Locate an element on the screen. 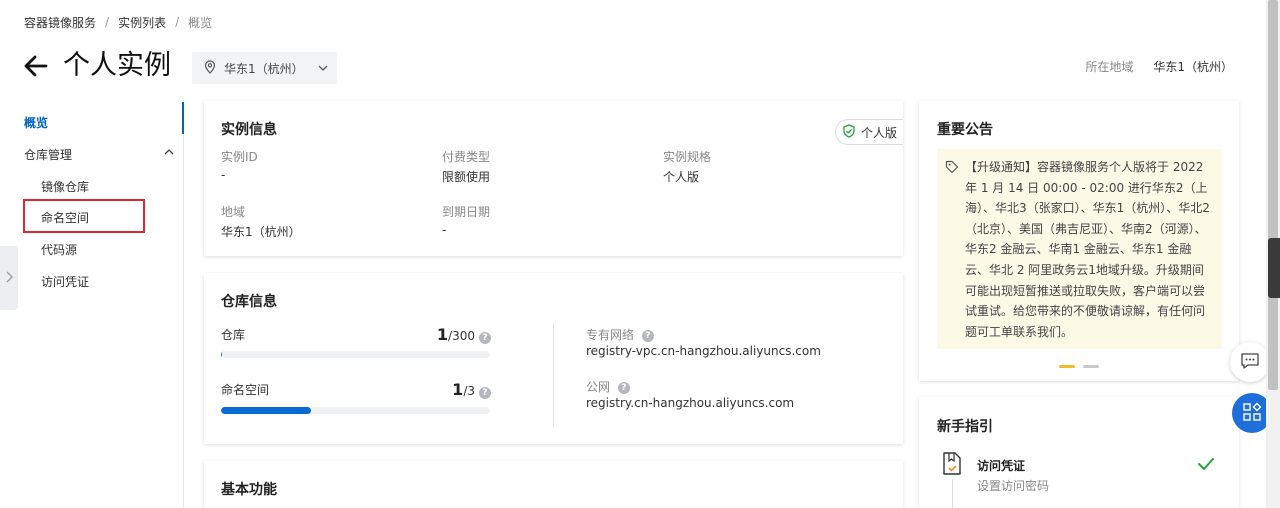 The image size is (1280, 508). shield-check-icon is located at coordinates (849, 132).